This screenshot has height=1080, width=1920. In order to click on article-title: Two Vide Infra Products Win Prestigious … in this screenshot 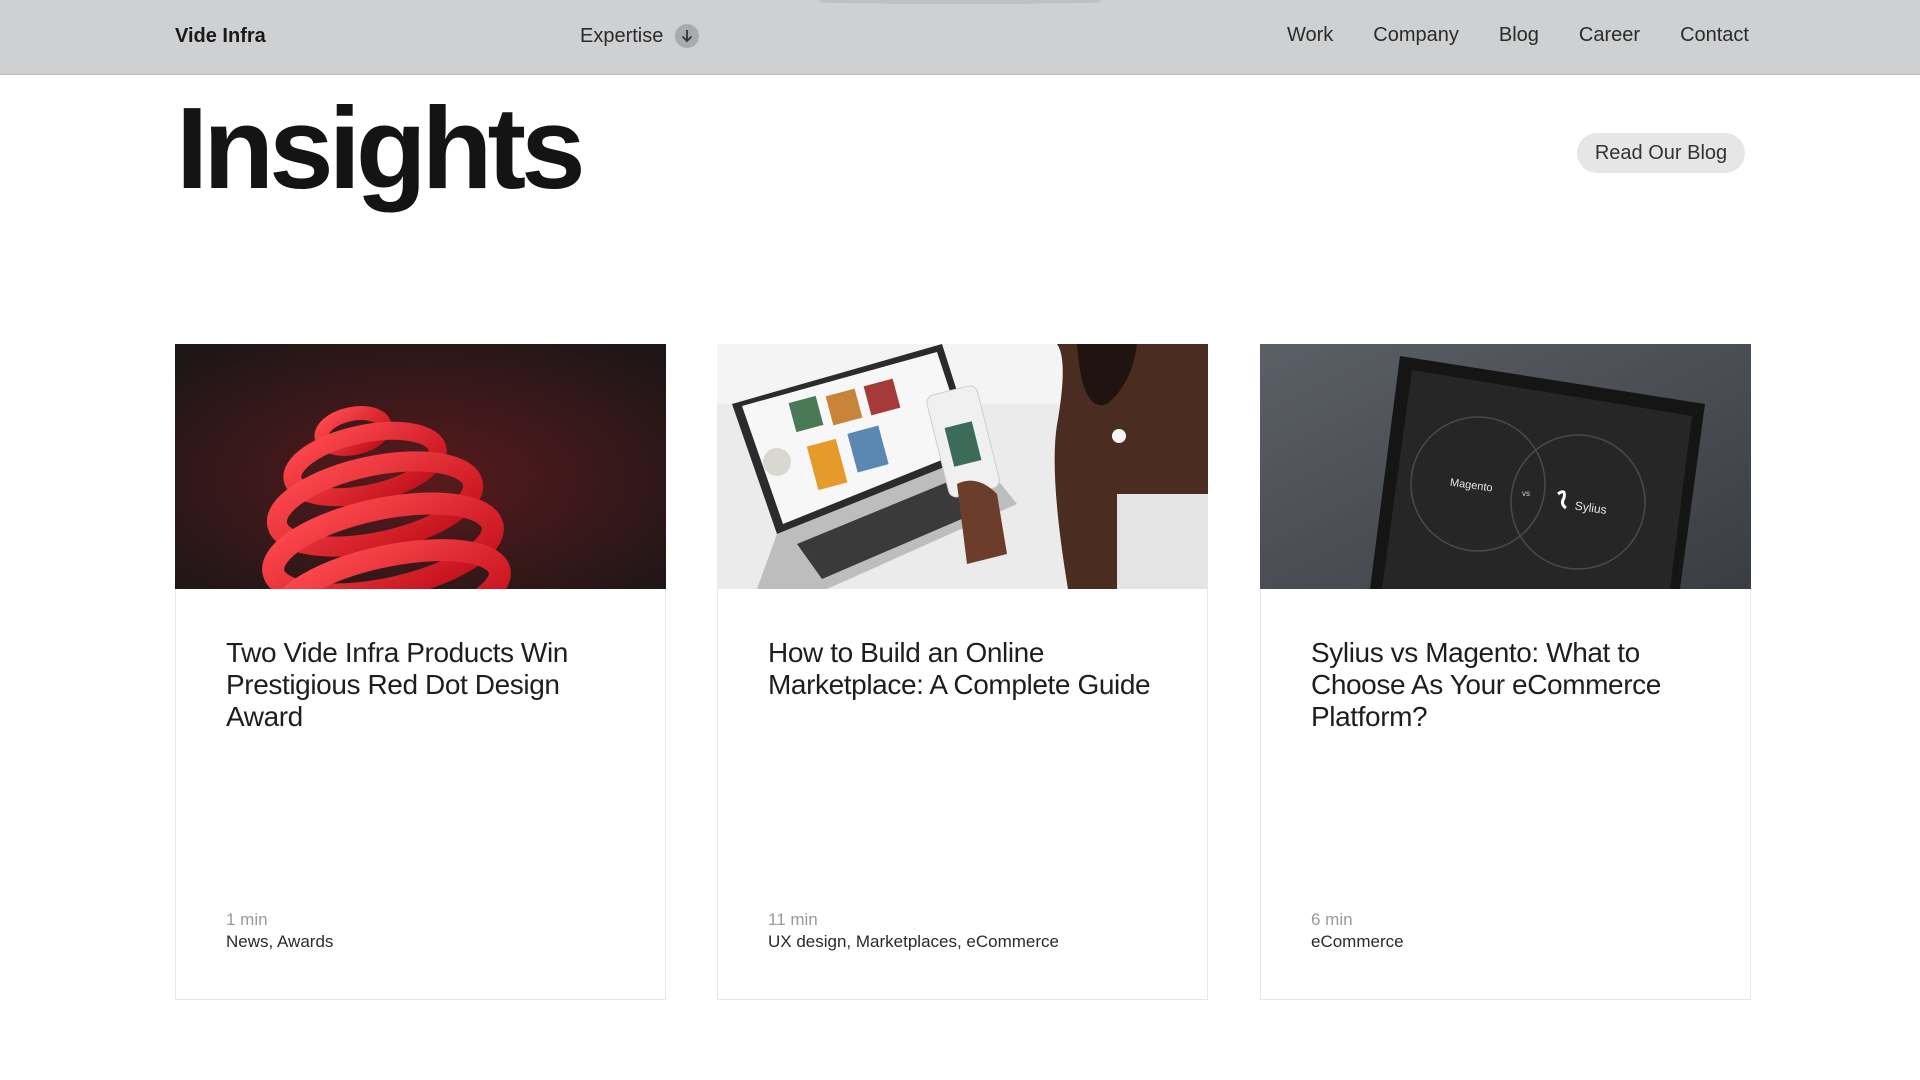, I will do `click(421, 685)`.